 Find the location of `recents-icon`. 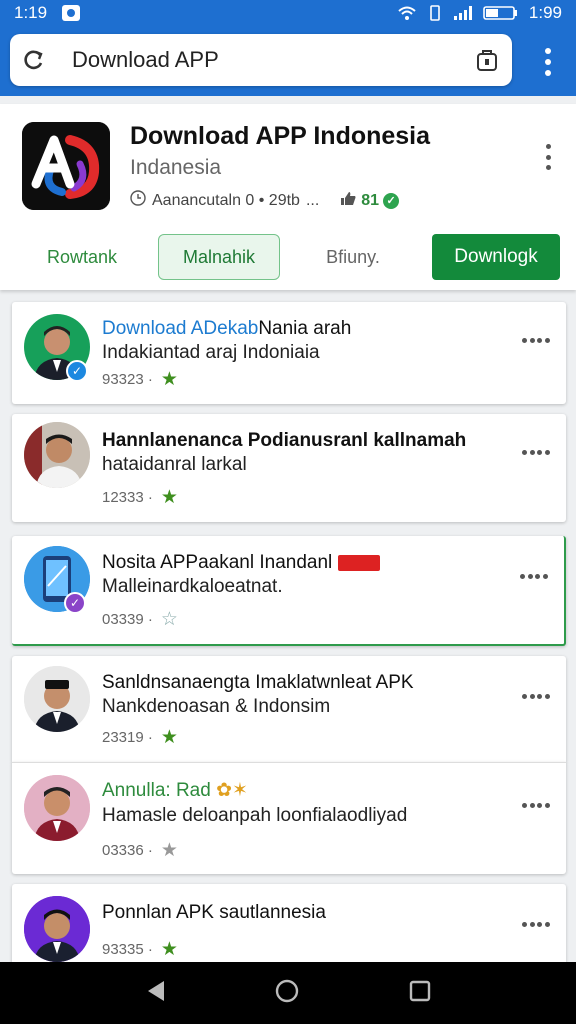

recents-icon is located at coordinates (420, 993).